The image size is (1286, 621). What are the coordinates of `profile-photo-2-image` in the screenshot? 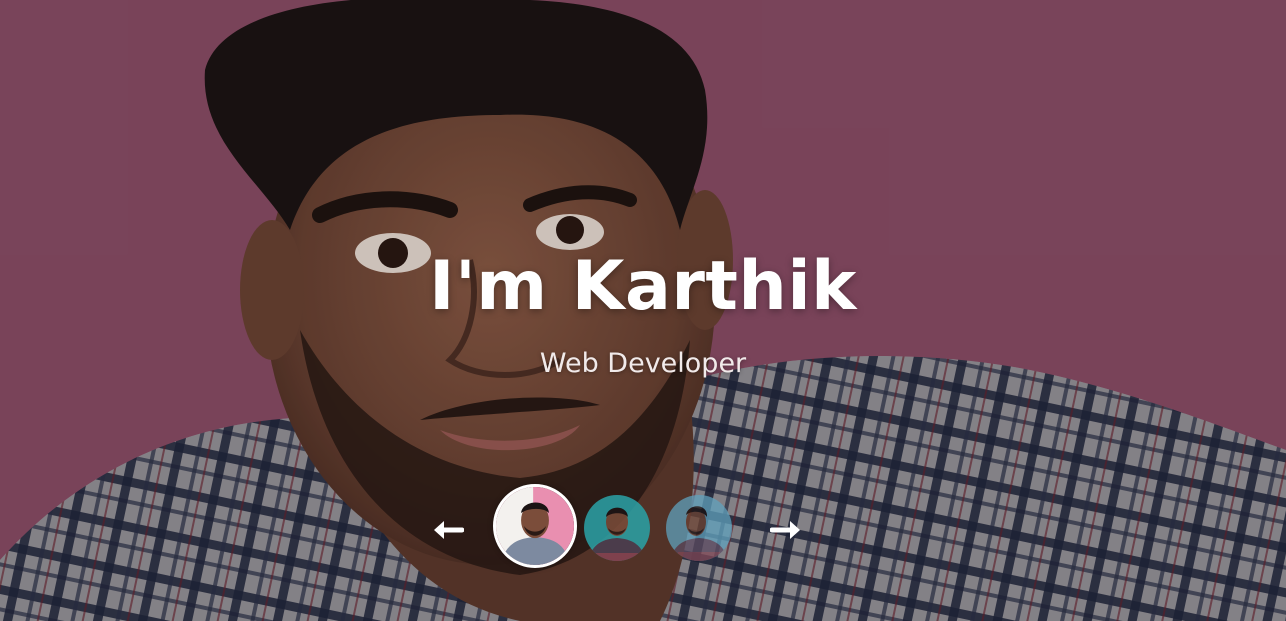 It's located at (617, 528).